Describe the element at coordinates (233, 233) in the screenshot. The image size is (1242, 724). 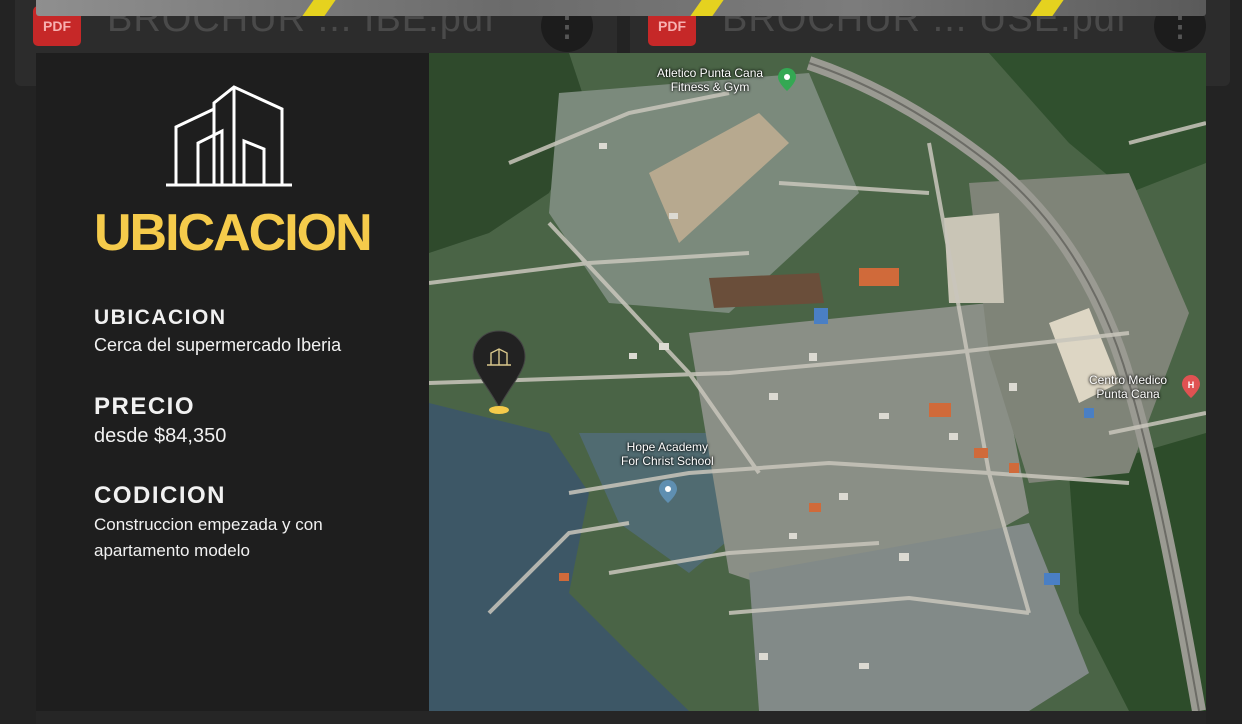
I see `section-heading: UBICACION` at that location.